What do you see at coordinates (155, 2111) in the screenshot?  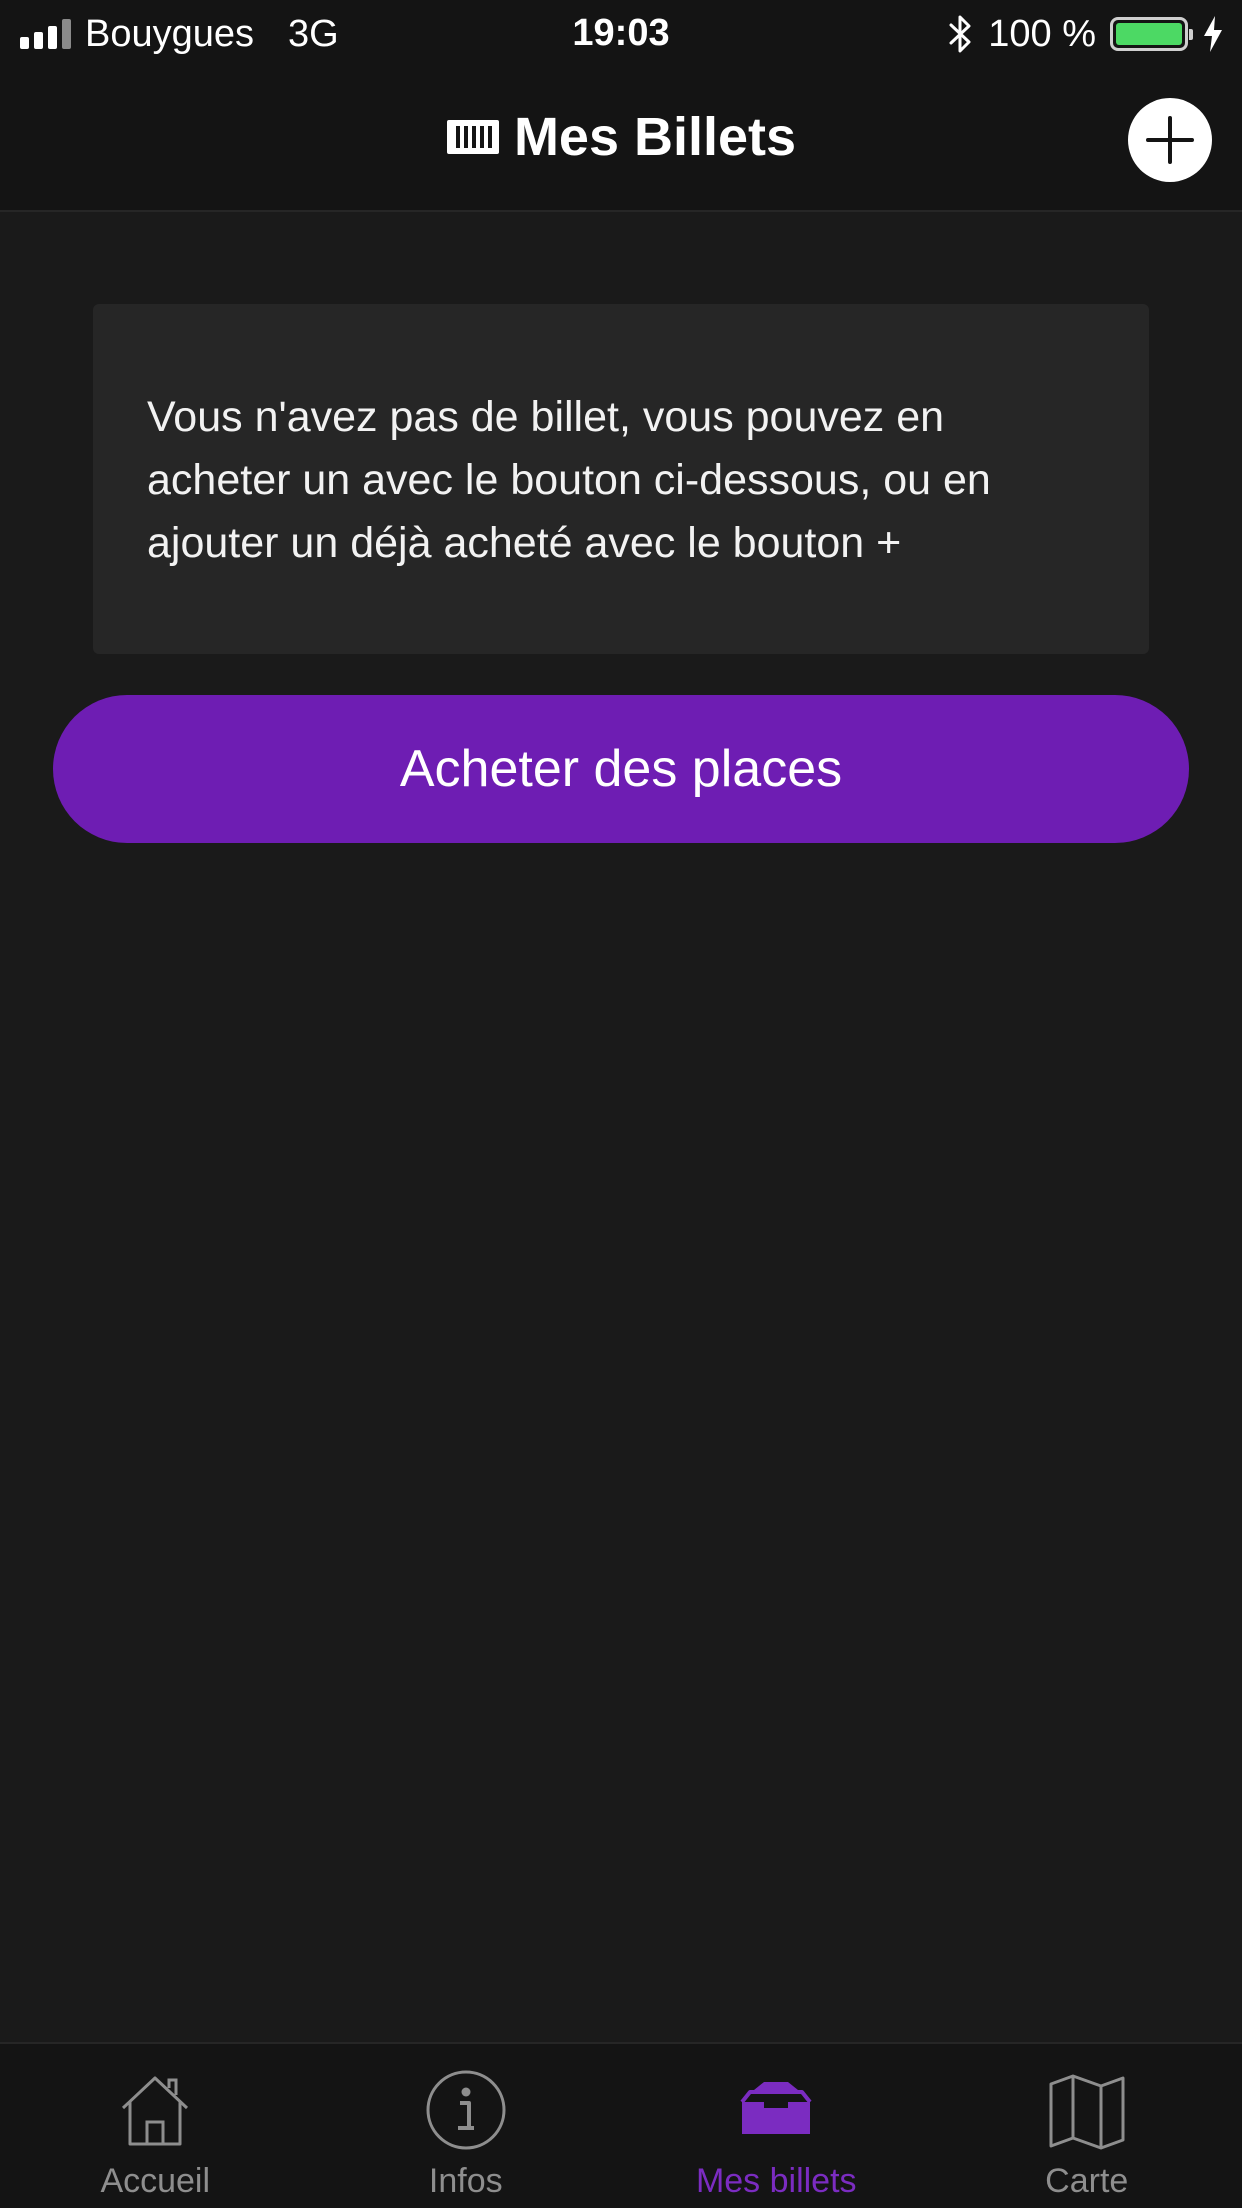 I see `home-icon` at bounding box center [155, 2111].